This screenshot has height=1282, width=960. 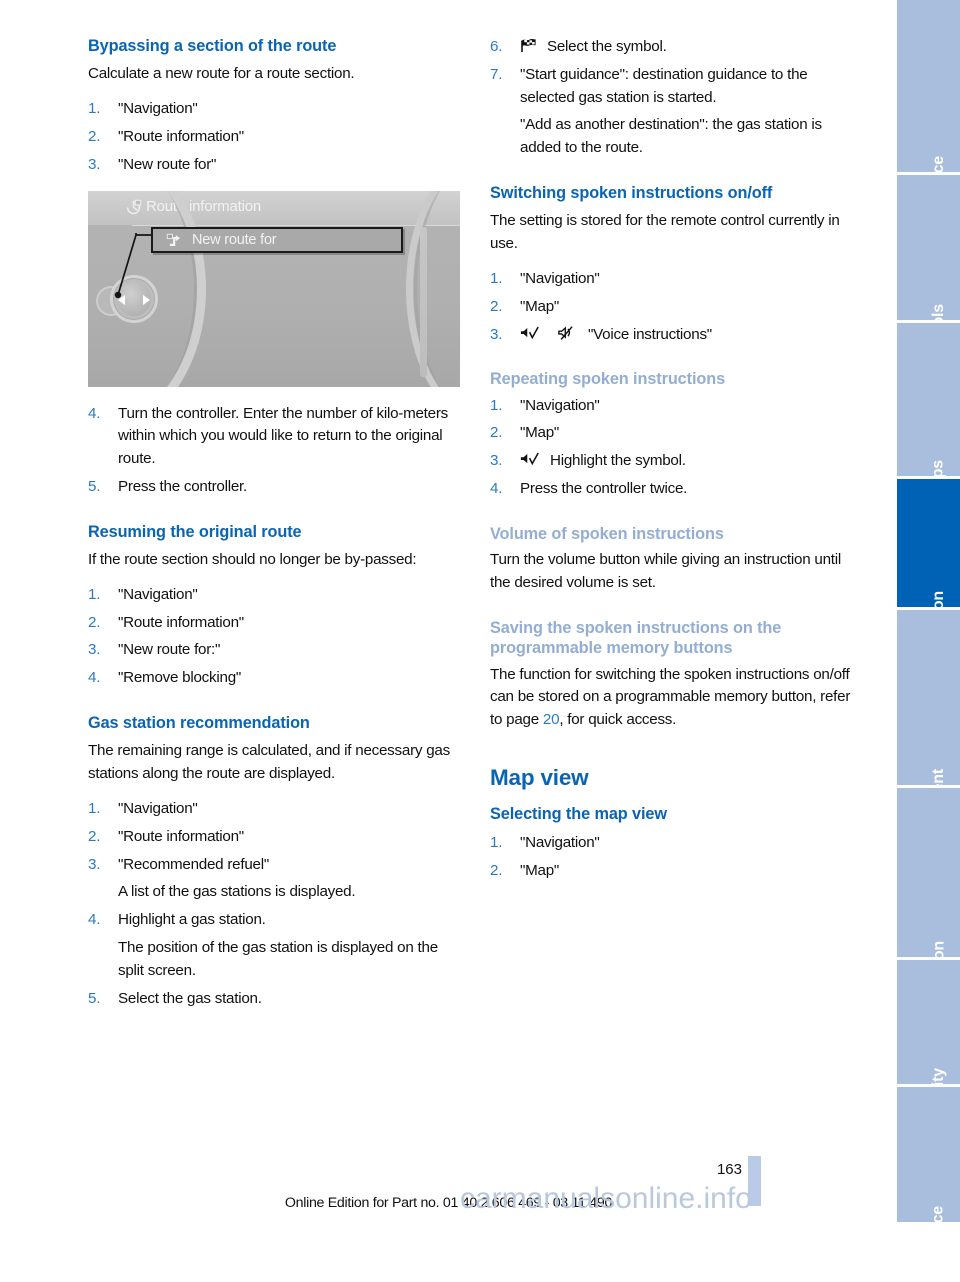 What do you see at coordinates (274, 487) in the screenshot?
I see `list-item: 5. Press the controller.` at bounding box center [274, 487].